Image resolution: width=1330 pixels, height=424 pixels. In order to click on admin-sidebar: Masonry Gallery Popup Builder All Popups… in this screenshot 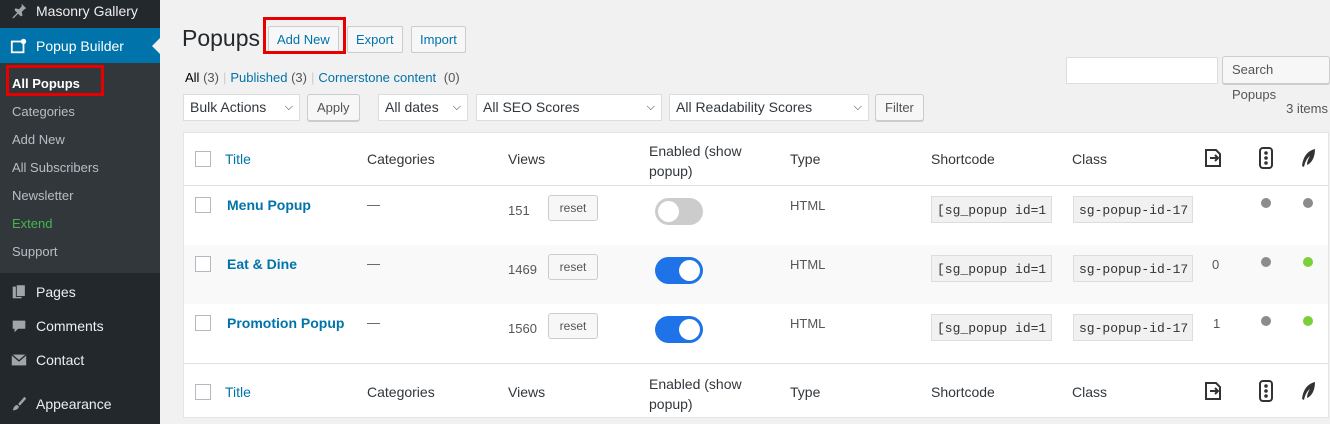, I will do `click(80, 212)`.